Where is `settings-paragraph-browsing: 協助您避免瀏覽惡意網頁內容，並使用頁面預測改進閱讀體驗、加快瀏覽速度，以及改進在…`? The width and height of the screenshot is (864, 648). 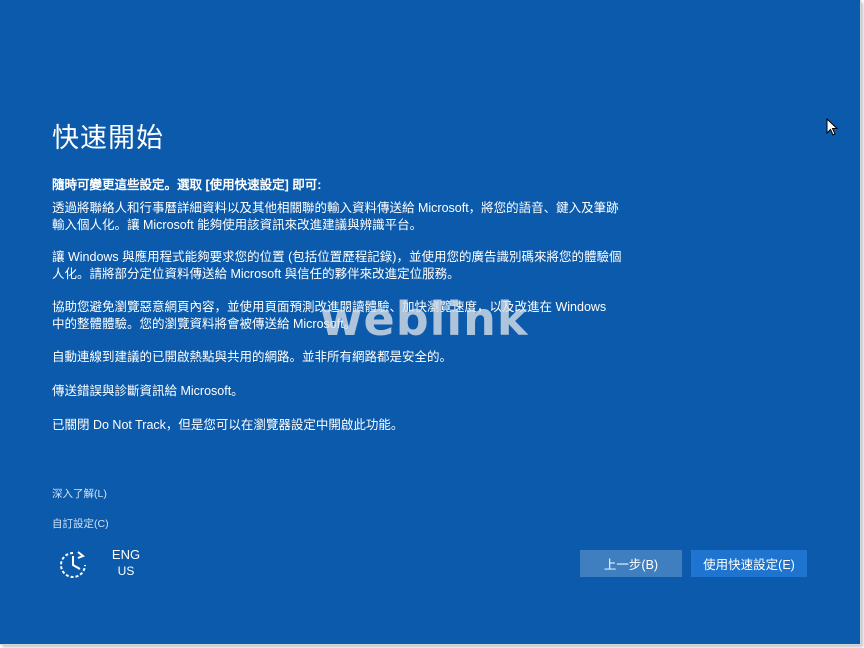 settings-paragraph-browsing: 協助您避免瀏覽惡意網頁內容，並使用頁面預測改進閱讀體驗、加快瀏覽速度，以及改進在… is located at coordinates (329, 315).